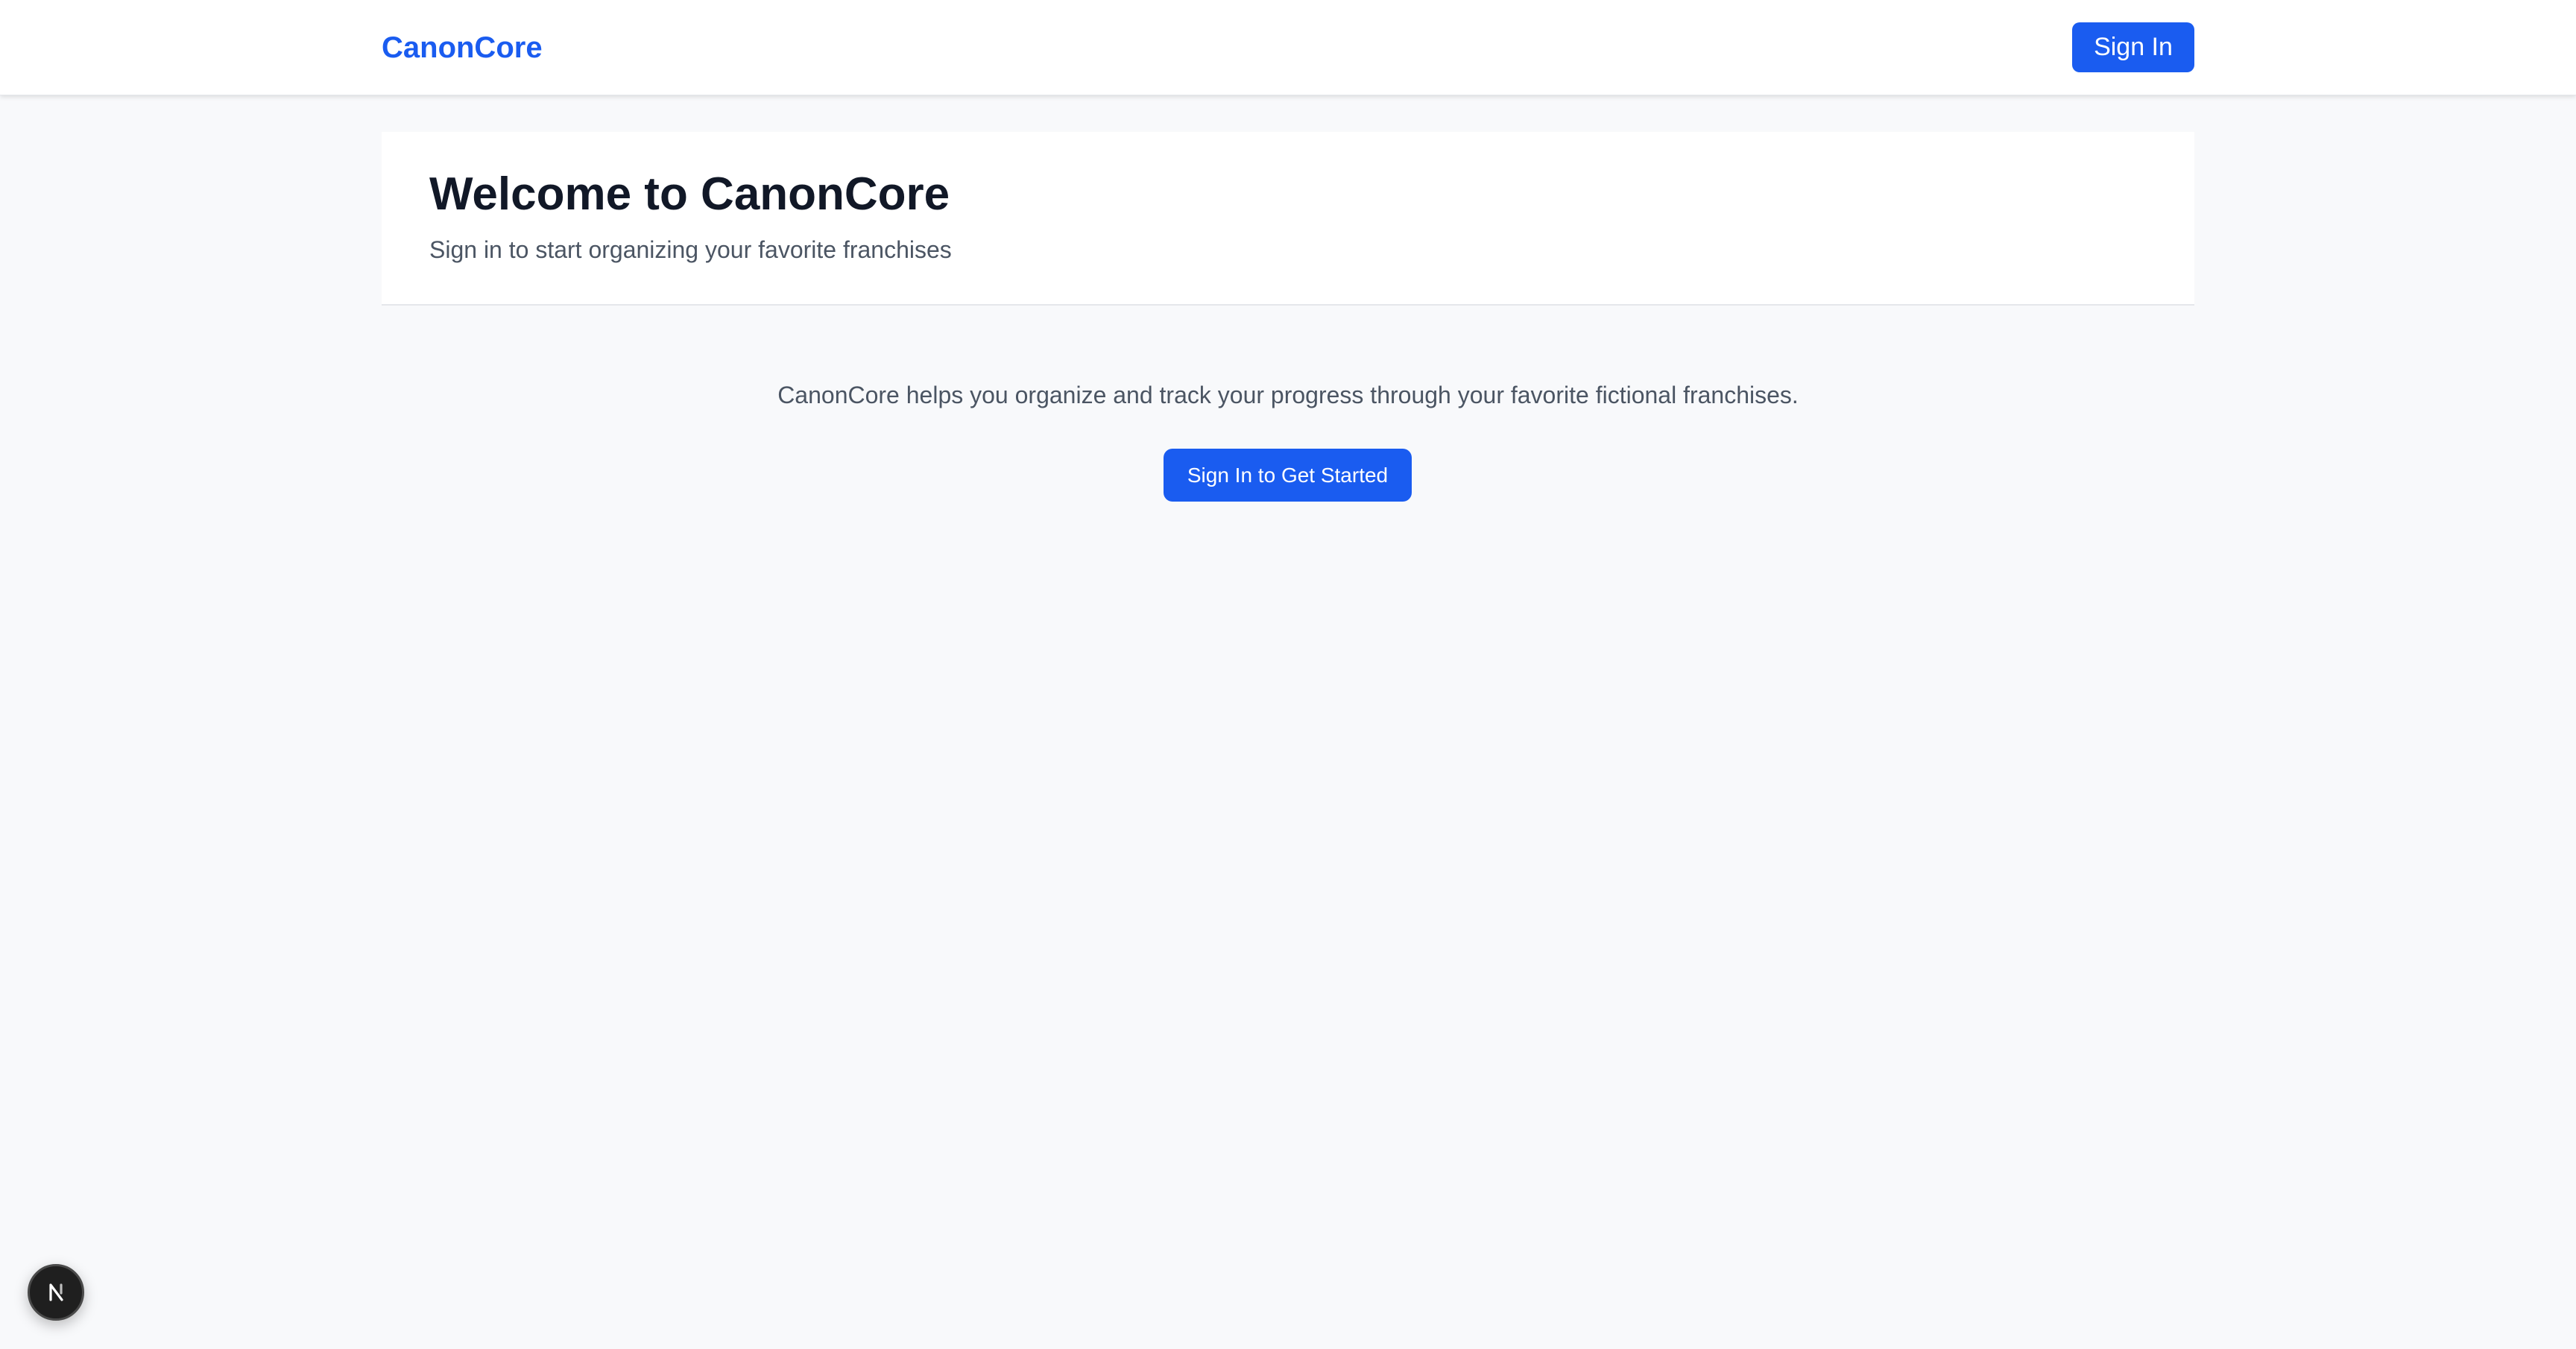 This screenshot has width=2576, height=1349. What do you see at coordinates (1288, 475) in the screenshot?
I see `get-started-button: Sign In to Get Started` at bounding box center [1288, 475].